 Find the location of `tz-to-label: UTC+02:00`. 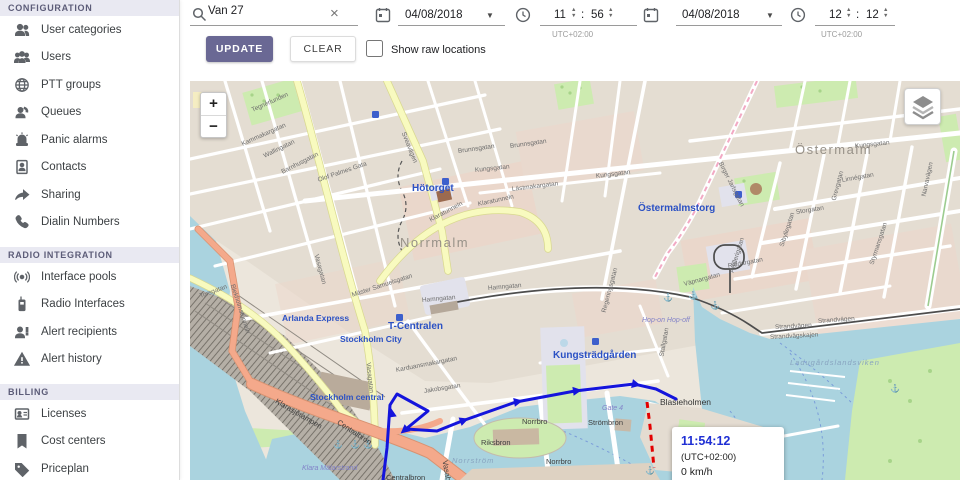

tz-to-label: UTC+02:00 is located at coordinates (842, 34).